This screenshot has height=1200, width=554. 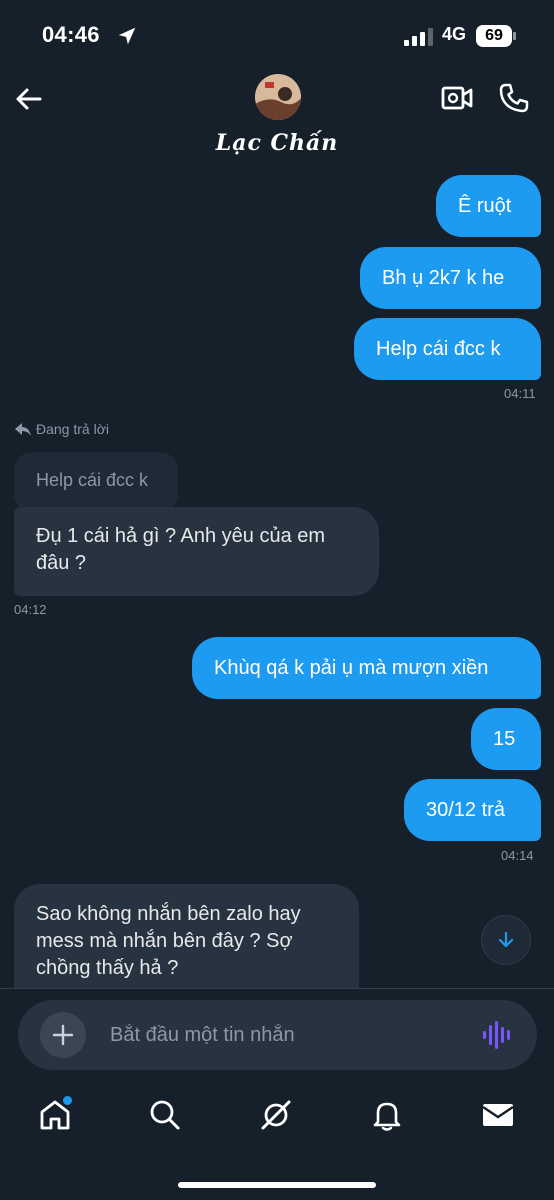 What do you see at coordinates (61, 563) in the screenshot?
I see `message-text-line: đâu ?` at bounding box center [61, 563].